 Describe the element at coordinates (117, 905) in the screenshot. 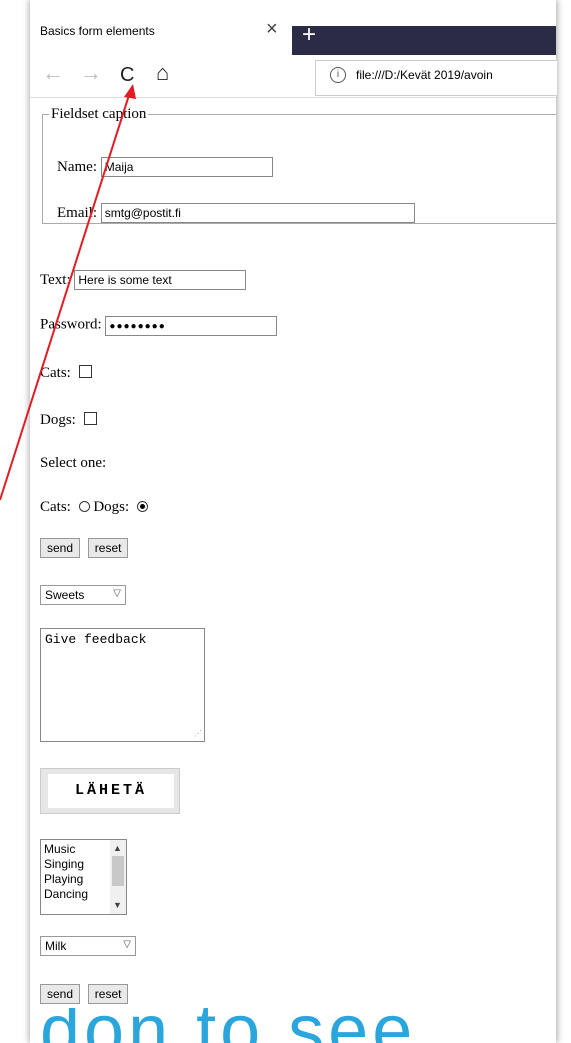

I see `scroll-down-icon: ▼` at that location.